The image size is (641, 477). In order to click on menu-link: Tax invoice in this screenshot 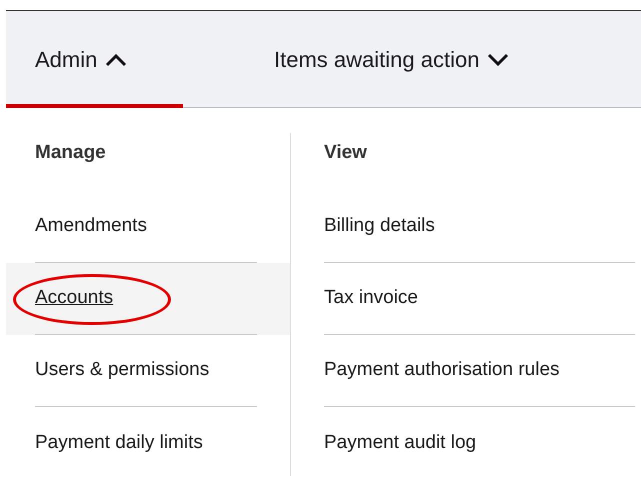, I will do `click(371, 298)`.